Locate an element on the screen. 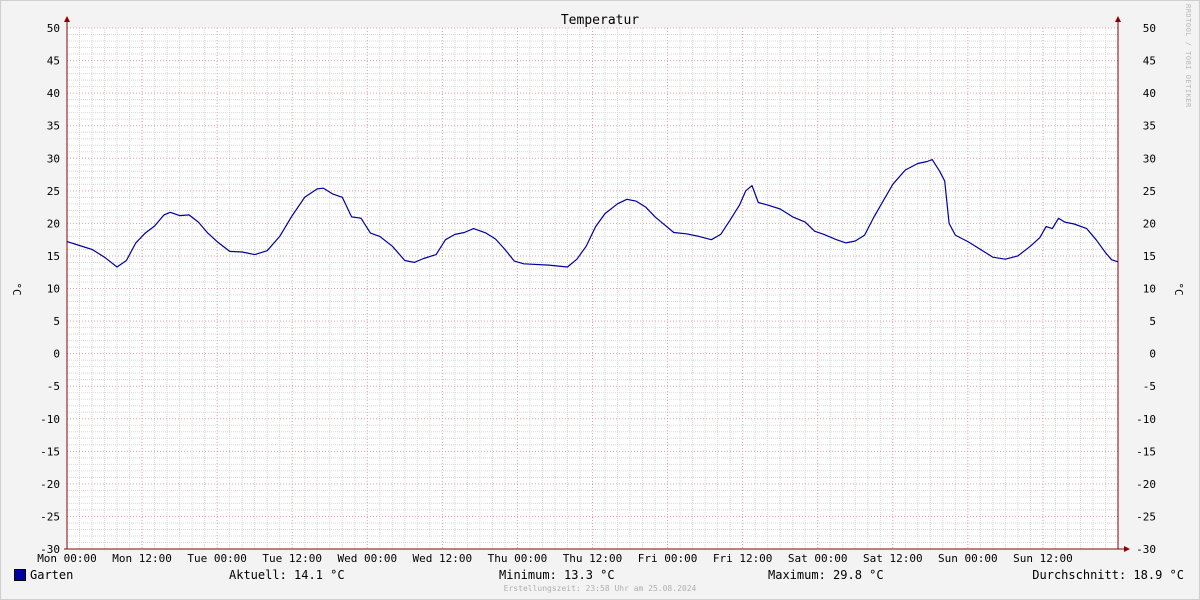  y-tick-label-left: 40 is located at coordinates (53, 93).